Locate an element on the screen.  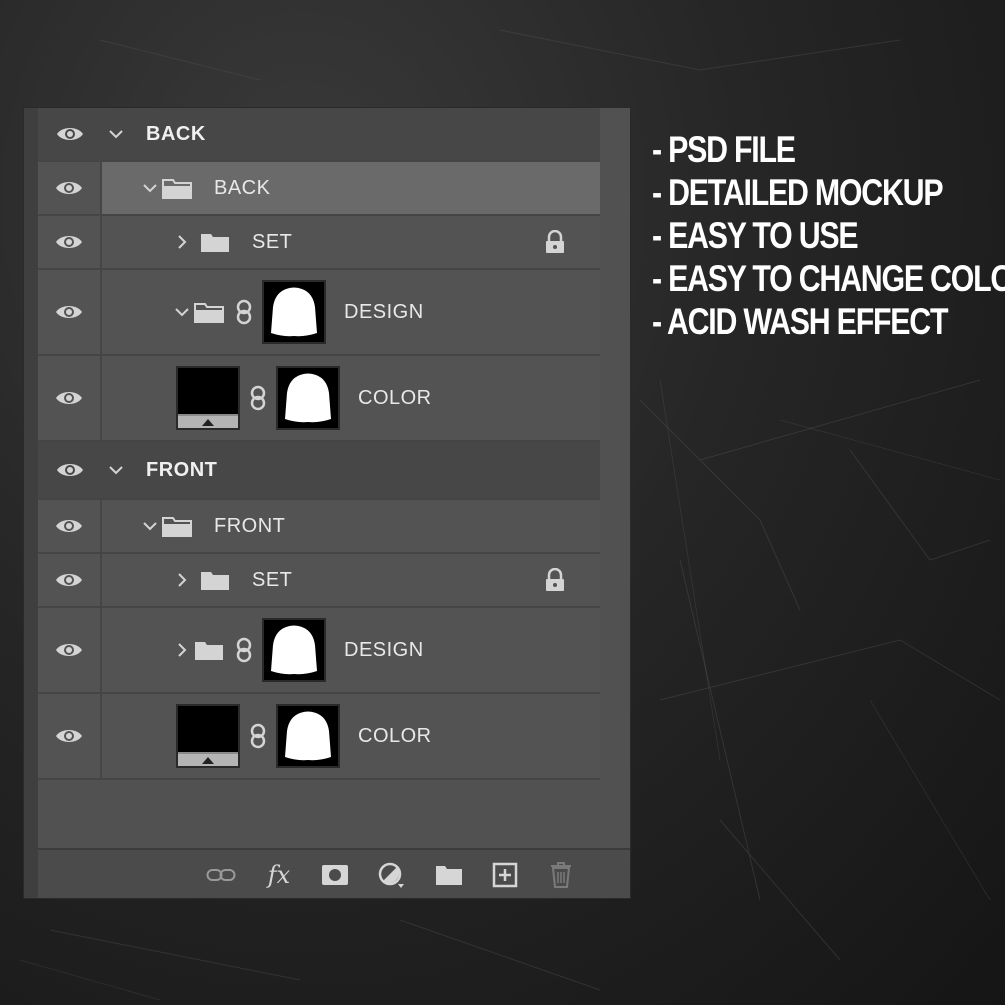
chain-link-icon is located at coordinates (221, 875).